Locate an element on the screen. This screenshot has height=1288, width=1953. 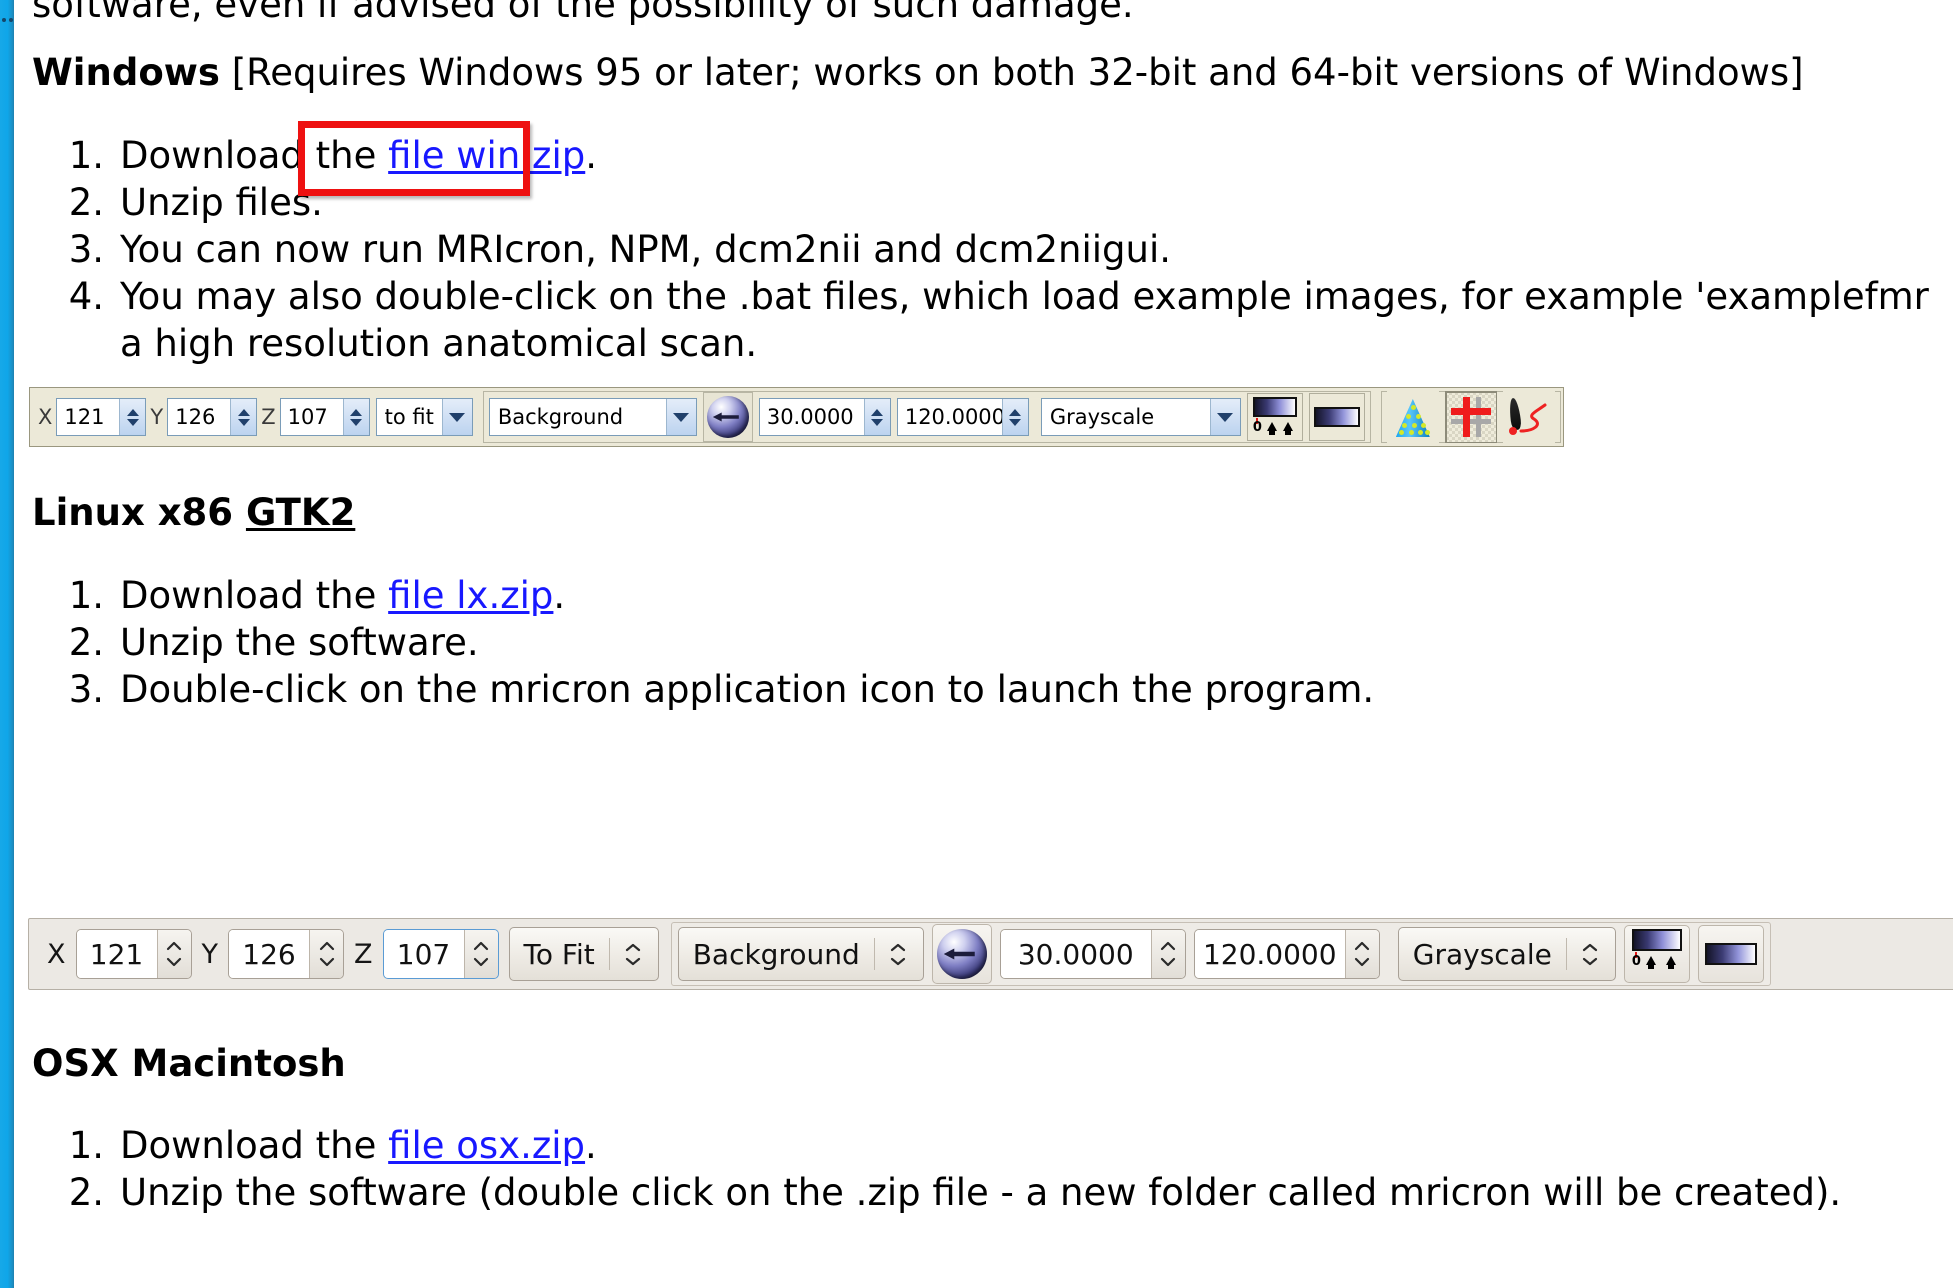
zoom-combo-value: to fit is located at coordinates (409, 417).